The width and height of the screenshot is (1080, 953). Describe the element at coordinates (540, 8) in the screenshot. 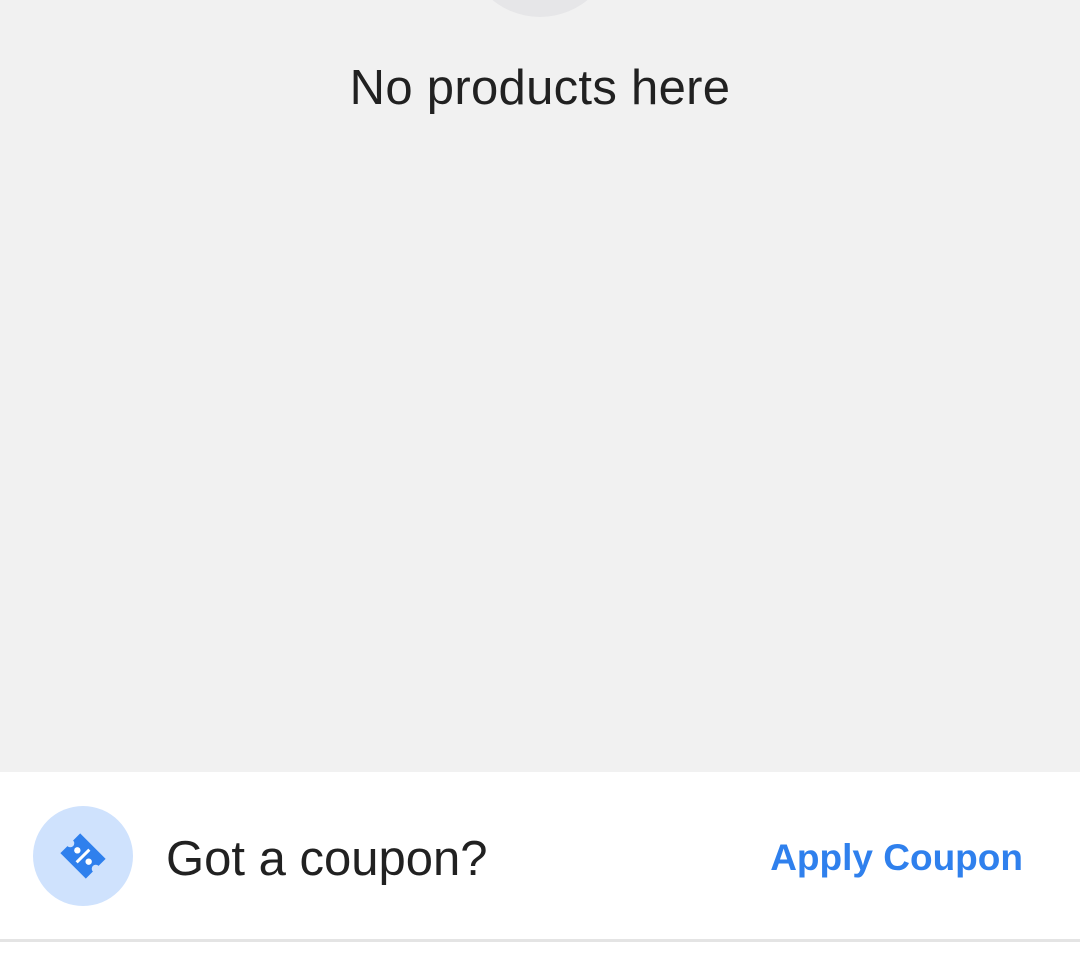

I see `empty-cart-illustration` at that location.